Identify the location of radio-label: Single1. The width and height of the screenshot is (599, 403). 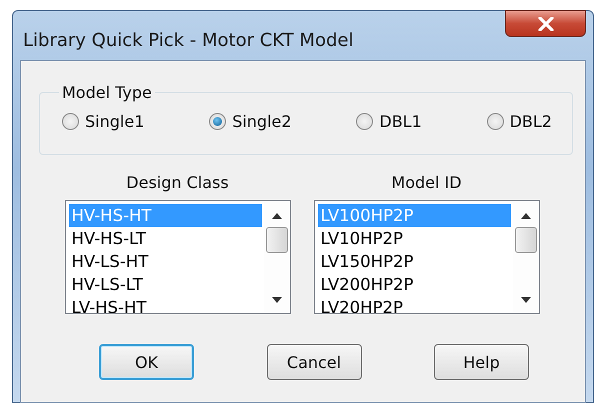
(114, 121).